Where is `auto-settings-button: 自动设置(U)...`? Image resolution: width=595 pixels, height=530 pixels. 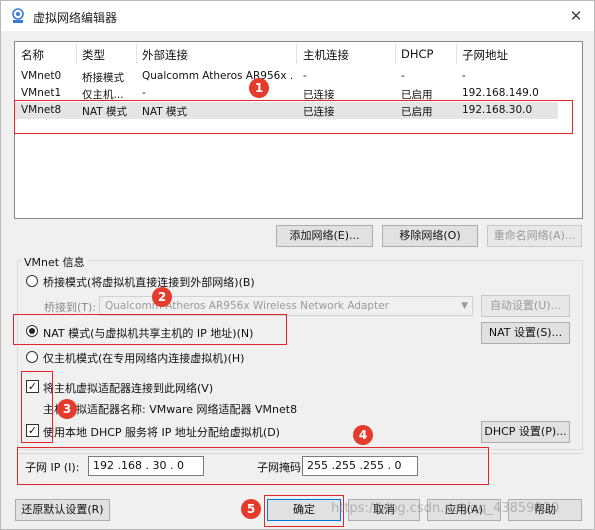 auto-settings-button: 自动设置(U)... is located at coordinates (525, 306).